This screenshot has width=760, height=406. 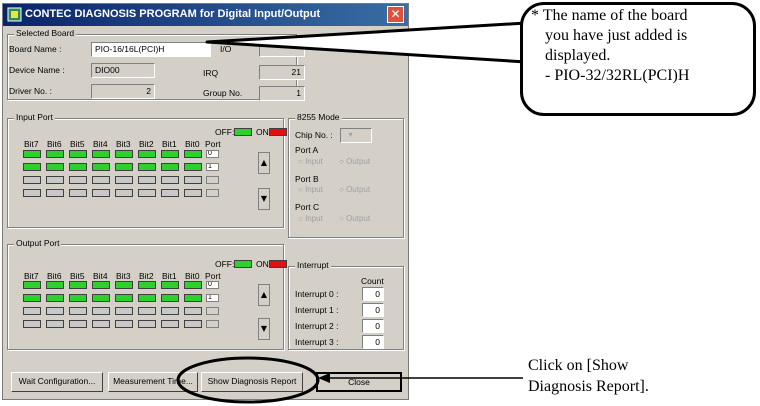 I want to click on callout-line-1: * The name of the board, so click(x=609, y=15).